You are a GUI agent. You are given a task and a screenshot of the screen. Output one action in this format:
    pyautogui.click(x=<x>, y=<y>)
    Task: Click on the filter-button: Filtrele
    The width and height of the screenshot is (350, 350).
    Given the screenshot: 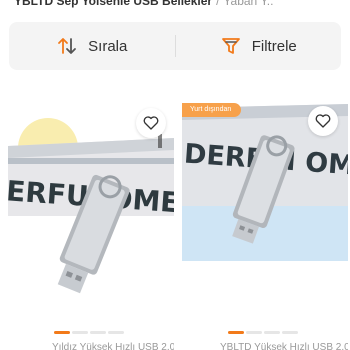 What is the action you would take?
    pyautogui.click(x=259, y=46)
    